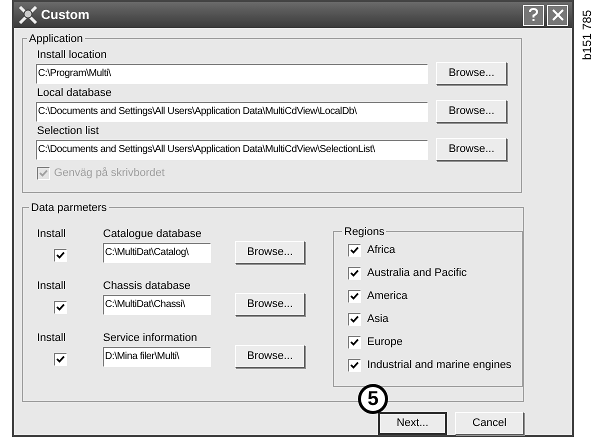 This screenshot has width=601, height=439. What do you see at coordinates (65, 15) in the screenshot?
I see `window-title: Custom` at bounding box center [65, 15].